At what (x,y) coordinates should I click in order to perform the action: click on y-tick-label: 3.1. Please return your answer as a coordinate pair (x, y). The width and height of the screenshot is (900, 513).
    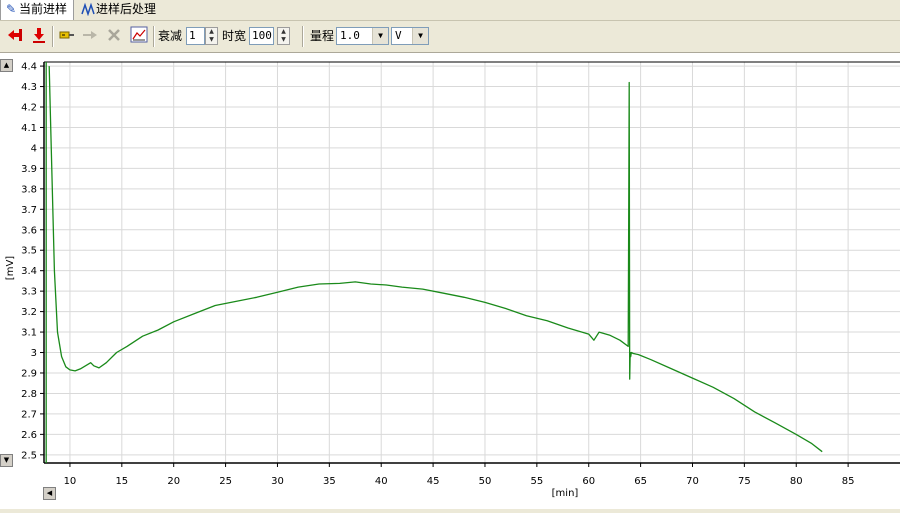
    Looking at the image, I should click on (29, 333).